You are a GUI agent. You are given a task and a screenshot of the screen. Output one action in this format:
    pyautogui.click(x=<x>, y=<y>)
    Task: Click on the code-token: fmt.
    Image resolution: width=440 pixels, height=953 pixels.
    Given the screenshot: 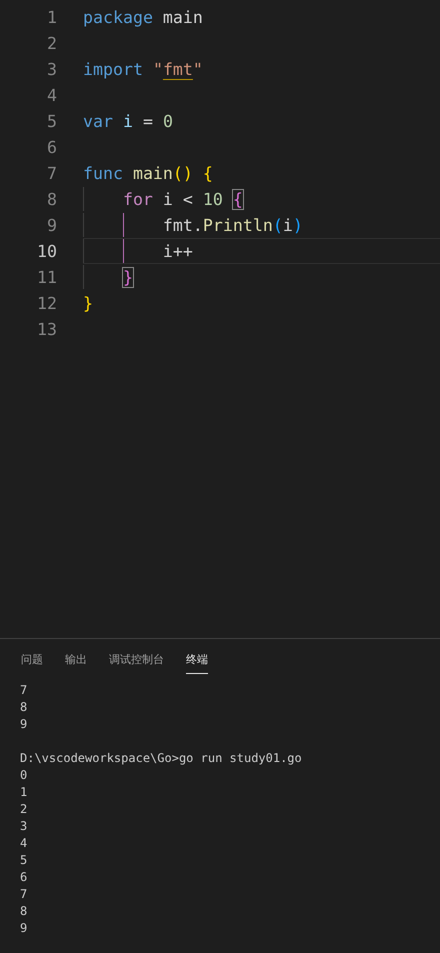 What is the action you would take?
    pyautogui.click(x=182, y=225)
    